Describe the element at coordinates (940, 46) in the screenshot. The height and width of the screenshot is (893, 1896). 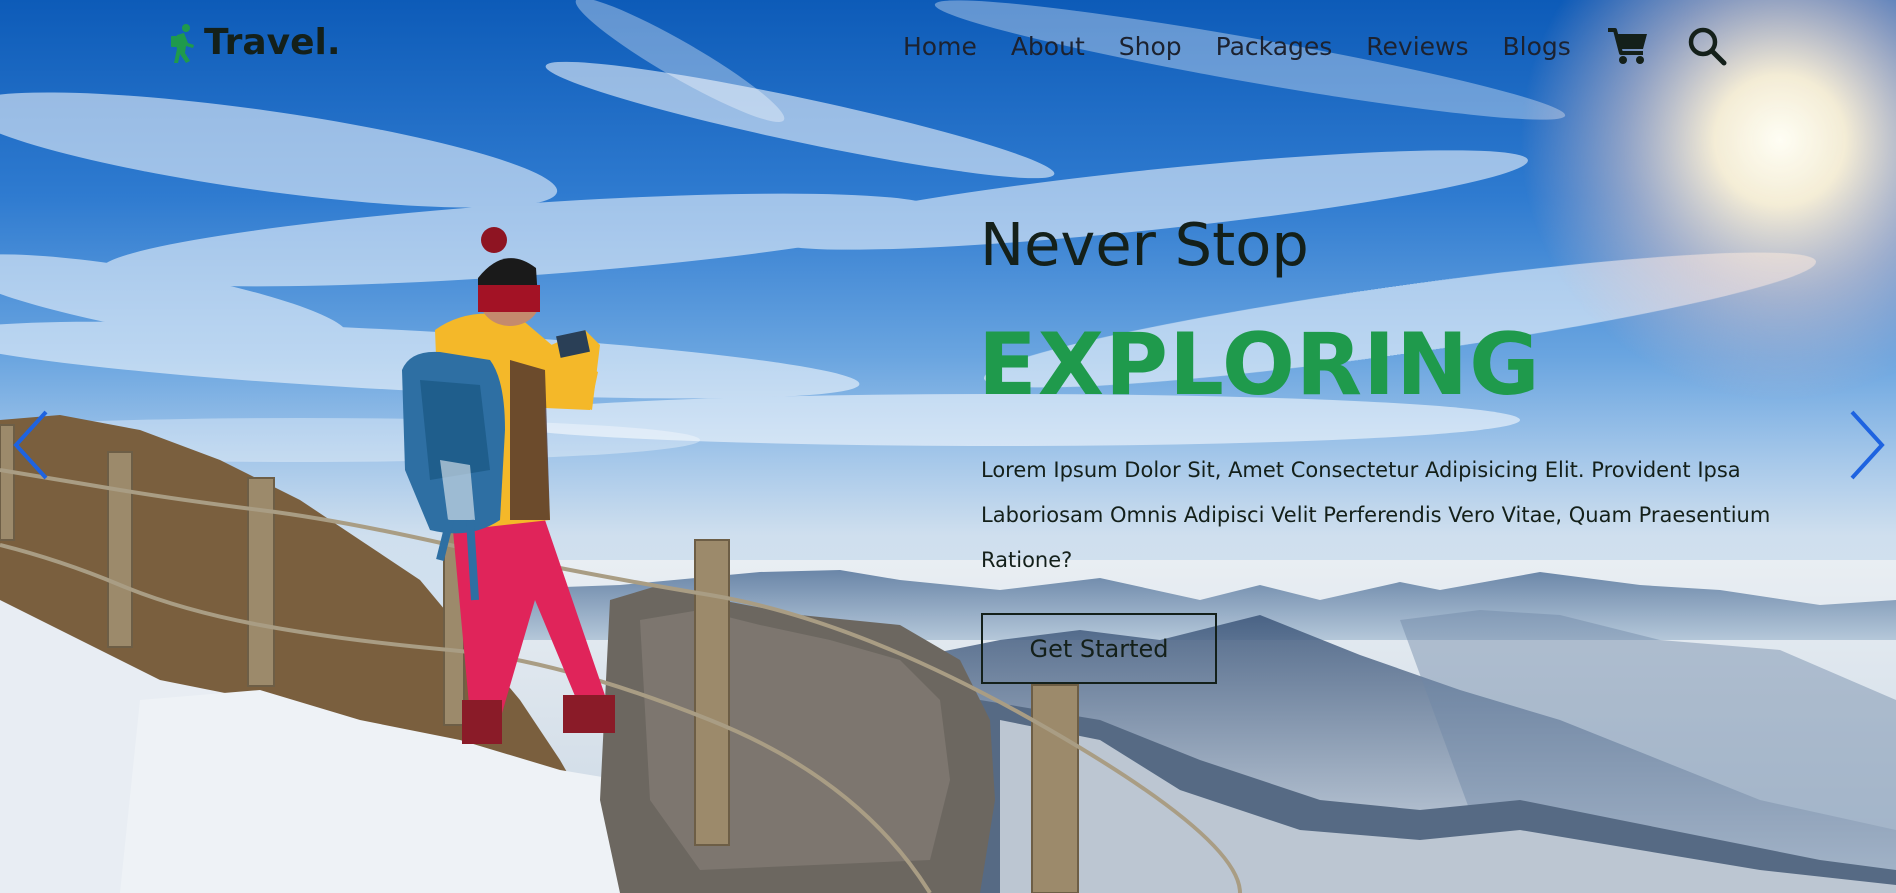
I see `nav-home: Home` at that location.